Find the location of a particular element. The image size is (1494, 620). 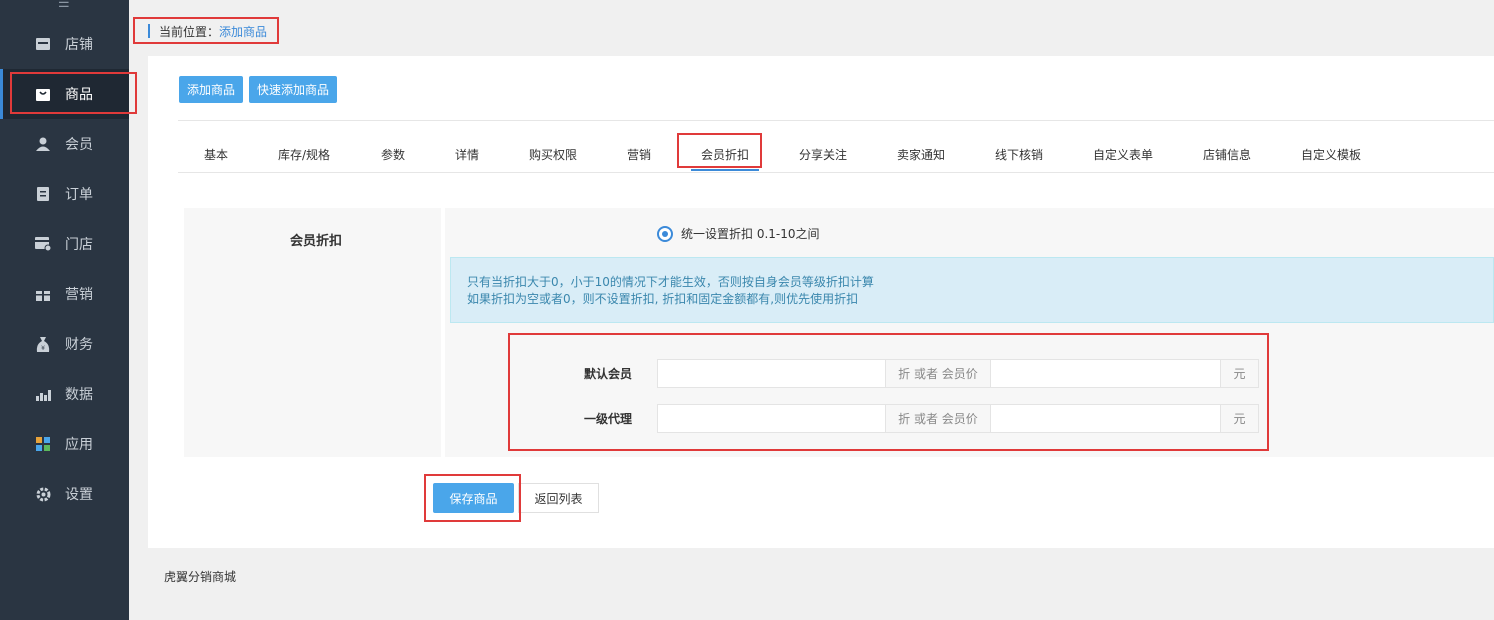

tab-purchase-rights: 购买权限 is located at coordinates (553, 154).